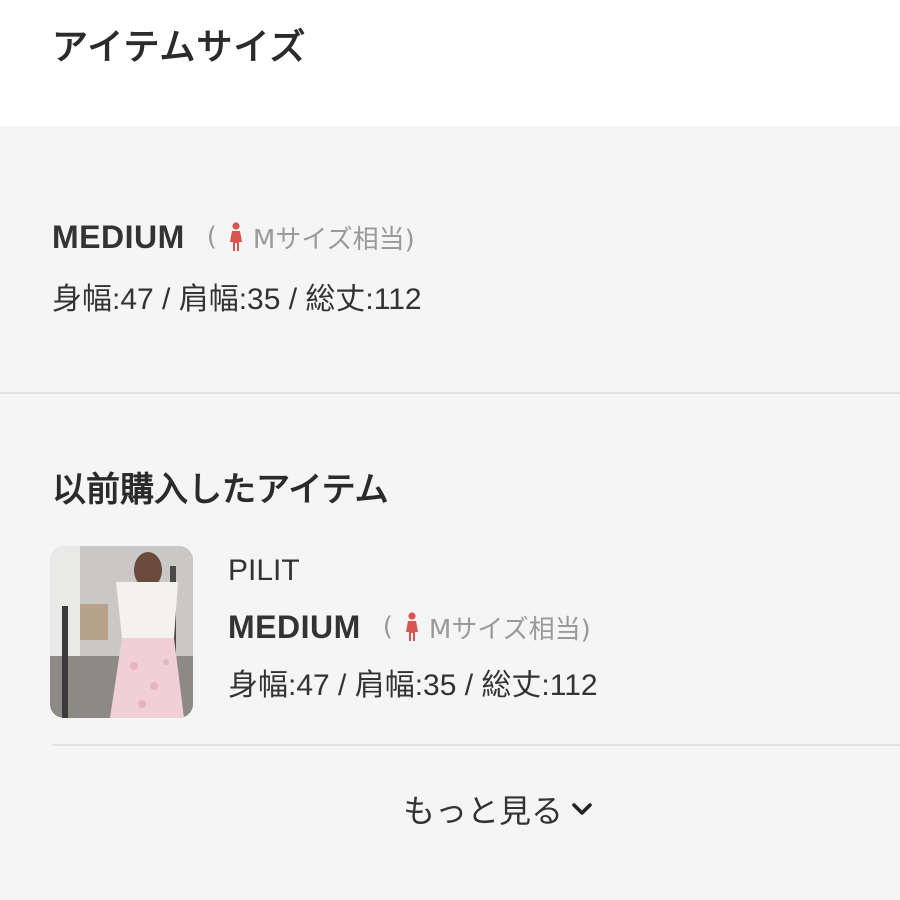 This screenshot has width=900, height=900. Describe the element at coordinates (118, 236) in the screenshot. I see `size-name: MEDIUM` at that location.